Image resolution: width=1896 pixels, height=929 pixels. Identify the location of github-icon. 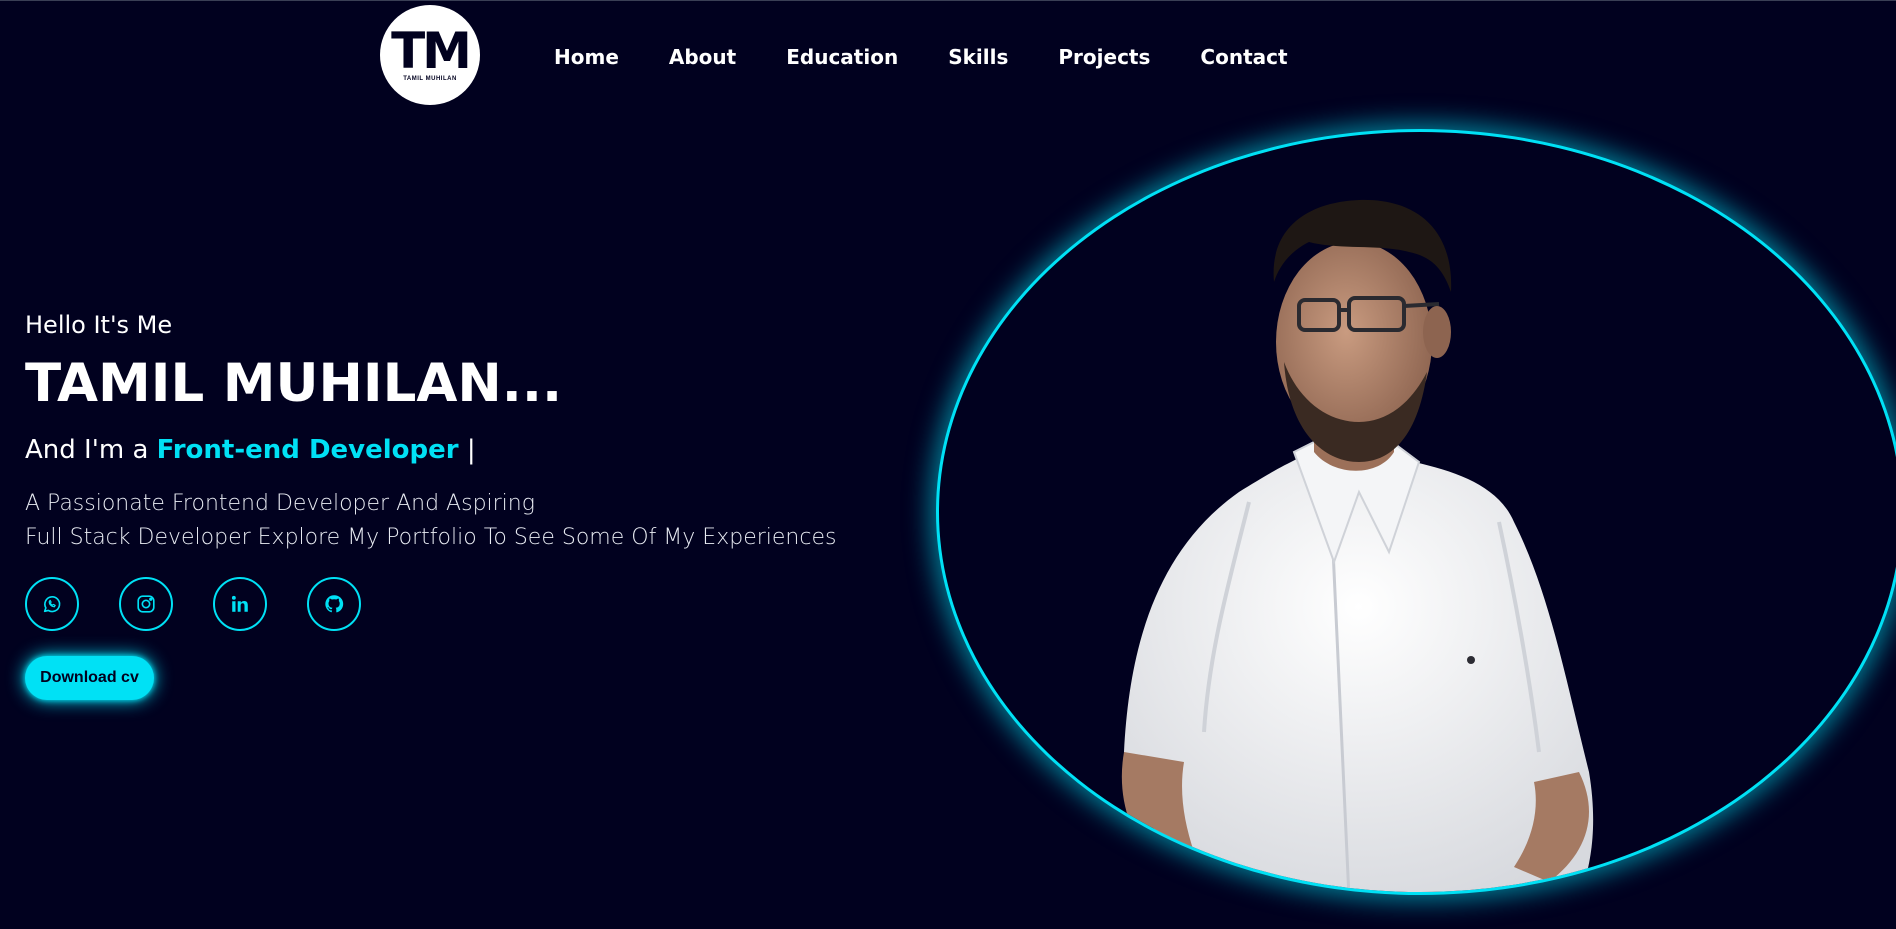
(334, 604).